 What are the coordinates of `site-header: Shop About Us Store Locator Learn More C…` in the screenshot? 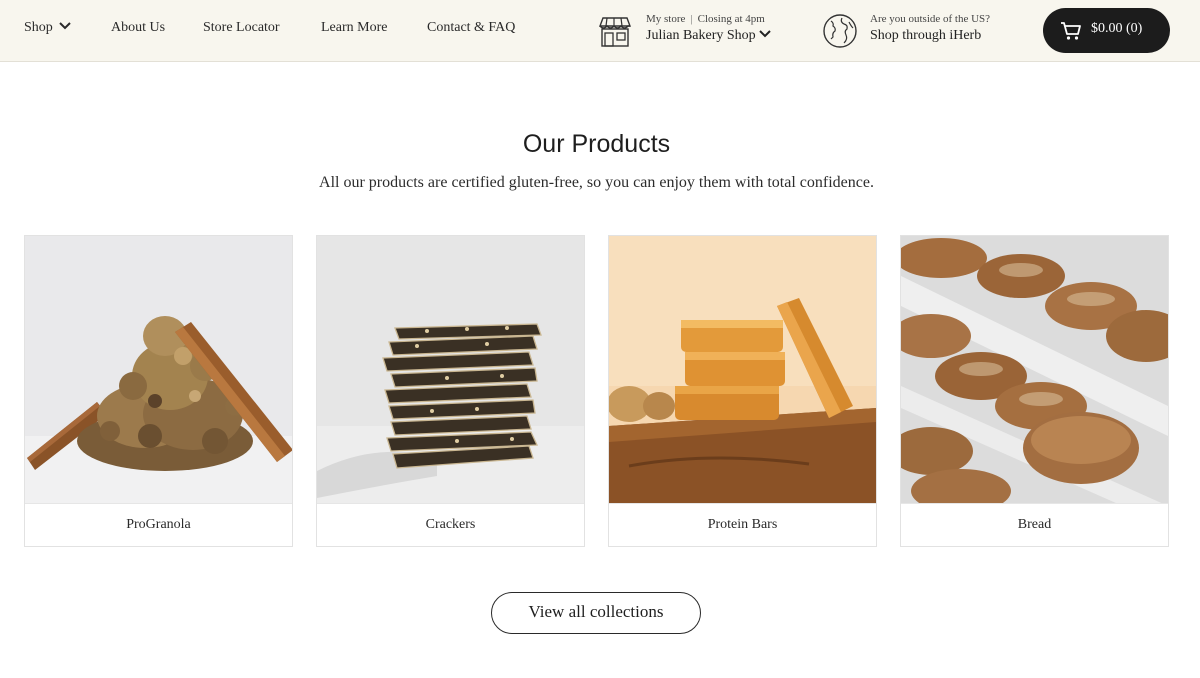 It's located at (600, 31).